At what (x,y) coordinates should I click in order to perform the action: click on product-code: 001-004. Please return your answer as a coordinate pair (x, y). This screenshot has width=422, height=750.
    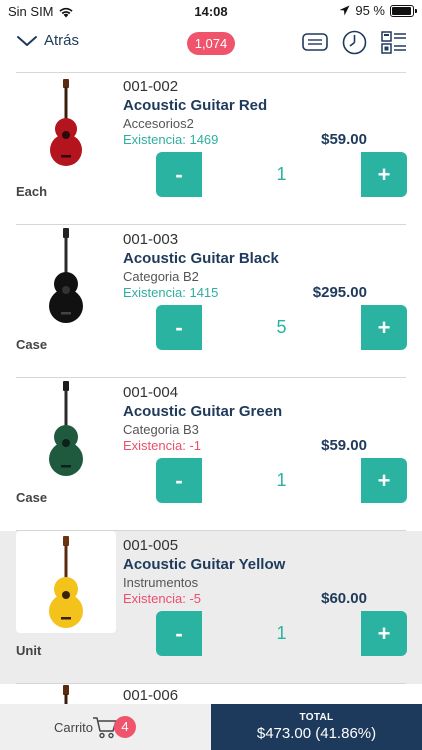
    Looking at the image, I should click on (151, 392).